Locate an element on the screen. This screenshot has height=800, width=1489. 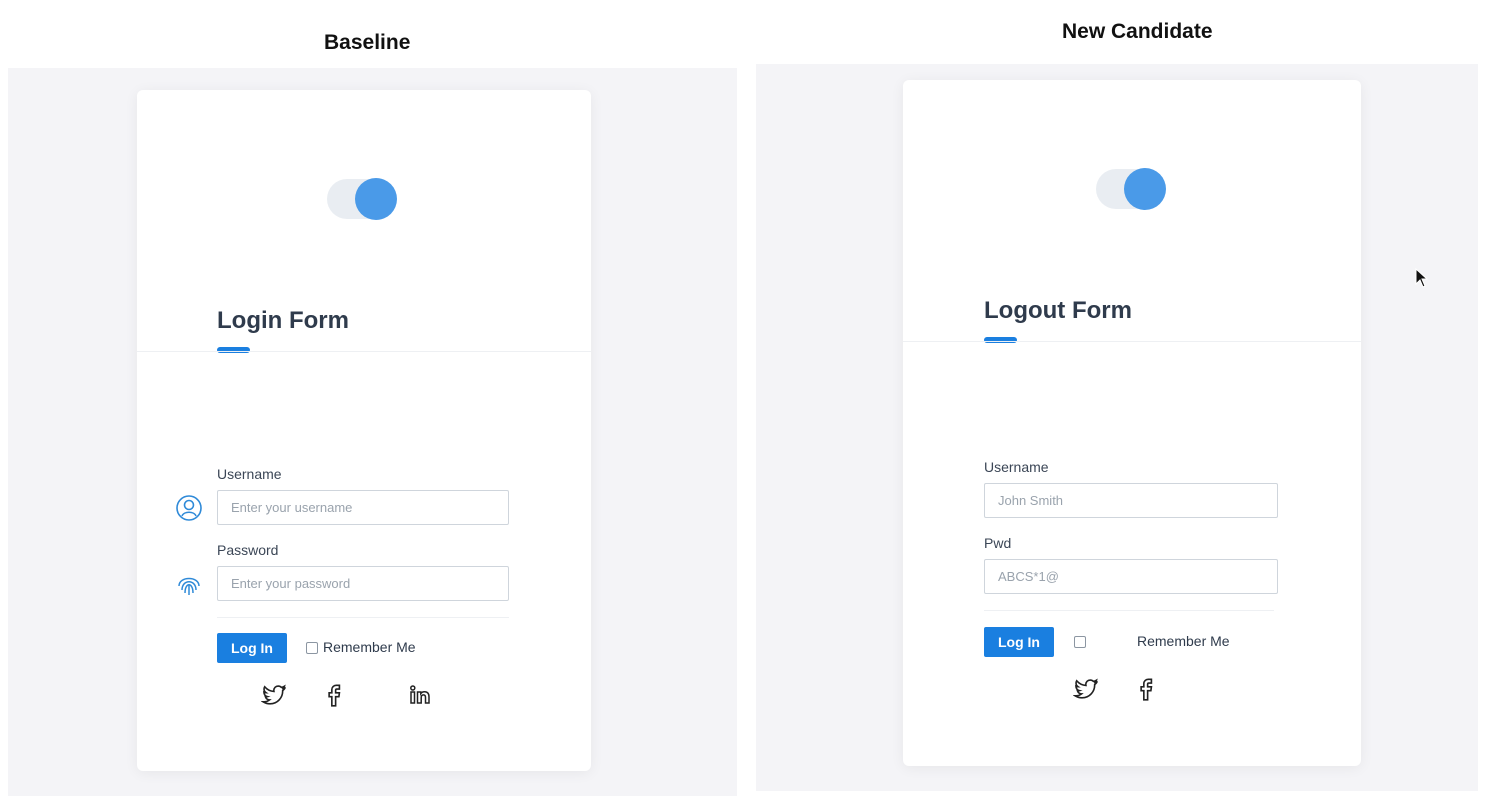
mouse-cursor-icon is located at coordinates (1422, 278).